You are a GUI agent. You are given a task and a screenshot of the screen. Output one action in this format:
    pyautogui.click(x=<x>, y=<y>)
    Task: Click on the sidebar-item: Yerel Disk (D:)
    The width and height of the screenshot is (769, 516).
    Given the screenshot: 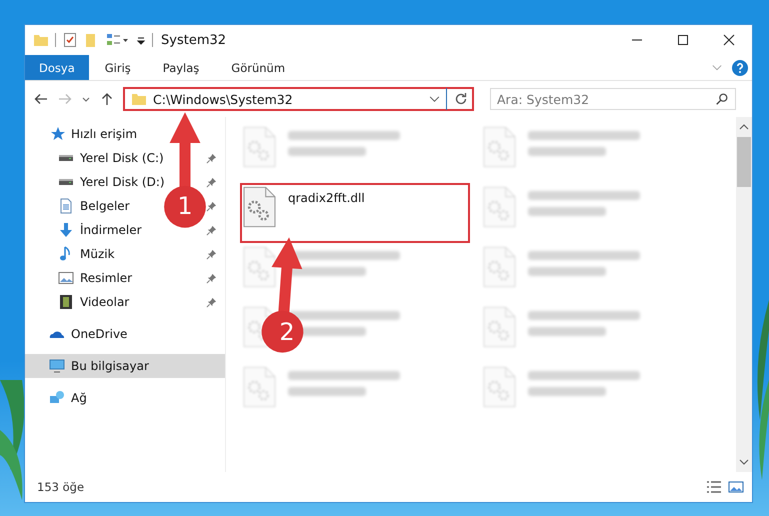 What is the action you would take?
    pyautogui.click(x=122, y=182)
    